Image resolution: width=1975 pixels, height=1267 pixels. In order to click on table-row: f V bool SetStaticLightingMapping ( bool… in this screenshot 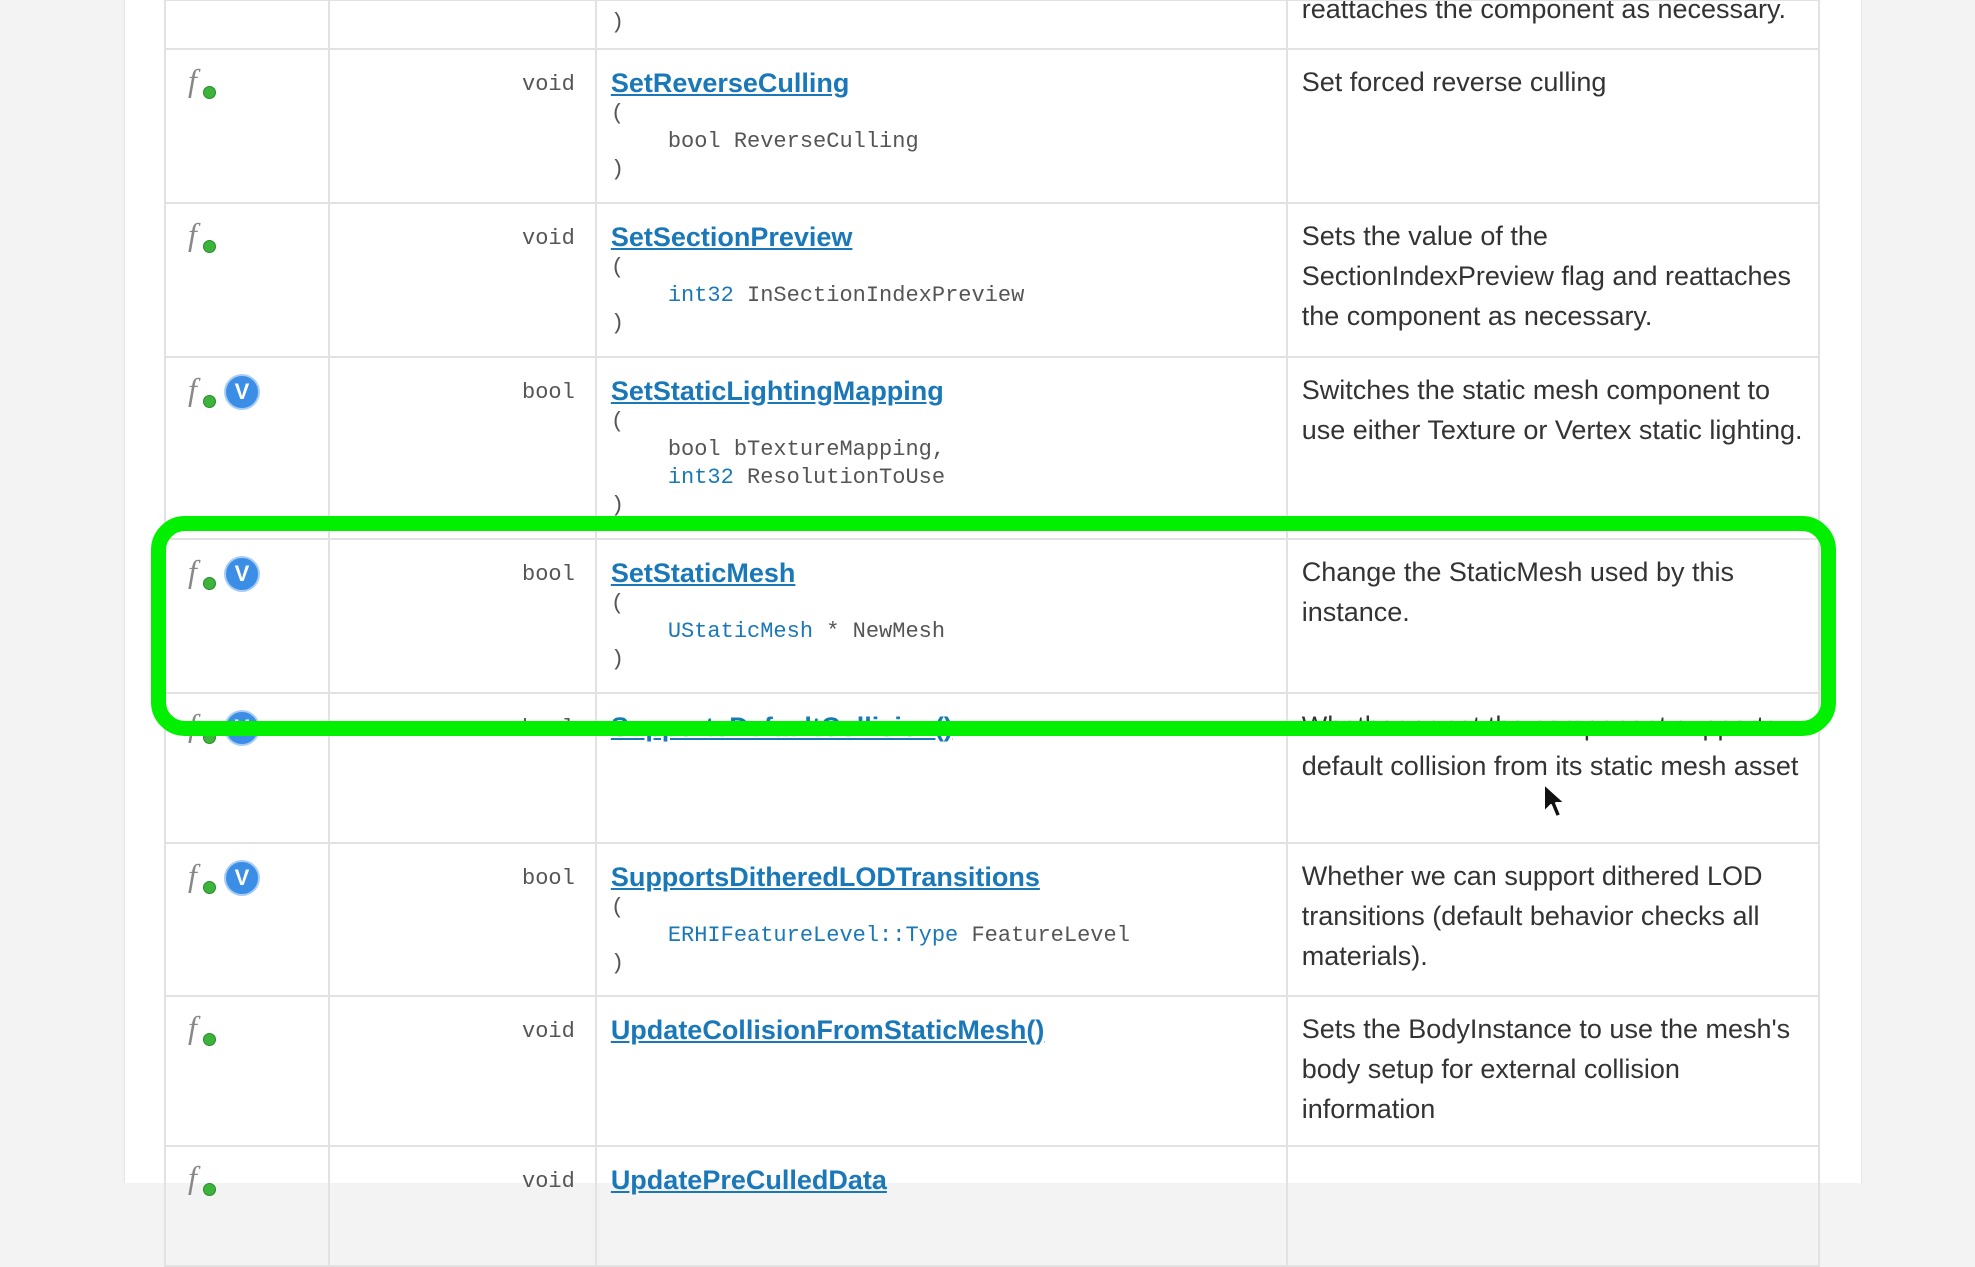, I will do `click(992, 448)`.